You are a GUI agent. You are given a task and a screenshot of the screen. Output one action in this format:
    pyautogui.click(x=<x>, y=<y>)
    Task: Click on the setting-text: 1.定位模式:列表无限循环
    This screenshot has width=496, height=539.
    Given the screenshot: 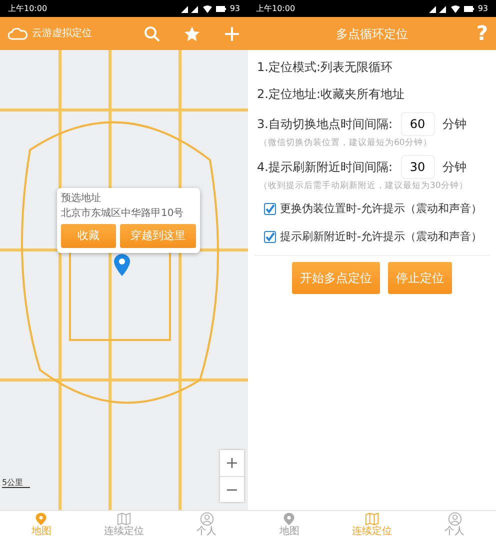 What is the action you would take?
    pyautogui.click(x=325, y=67)
    